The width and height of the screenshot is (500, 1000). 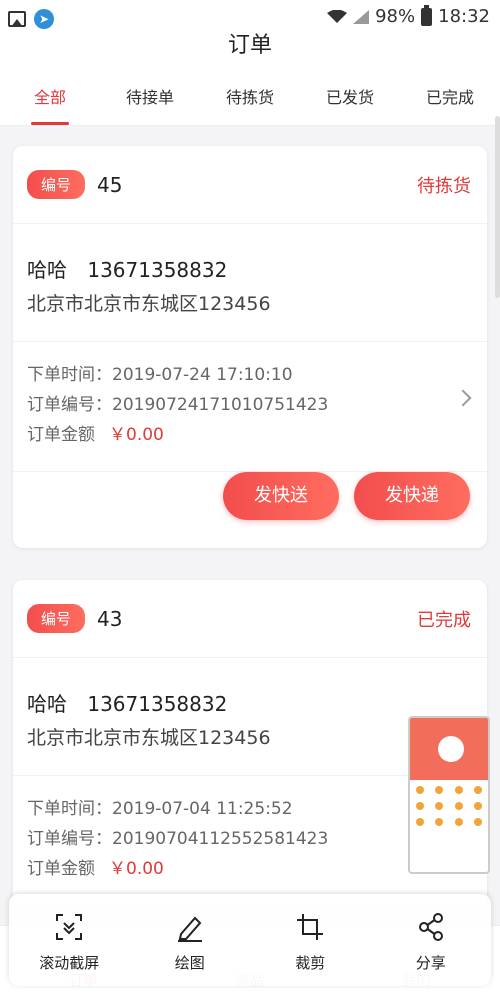 What do you see at coordinates (430, 927) in the screenshot?
I see `share-icon` at bounding box center [430, 927].